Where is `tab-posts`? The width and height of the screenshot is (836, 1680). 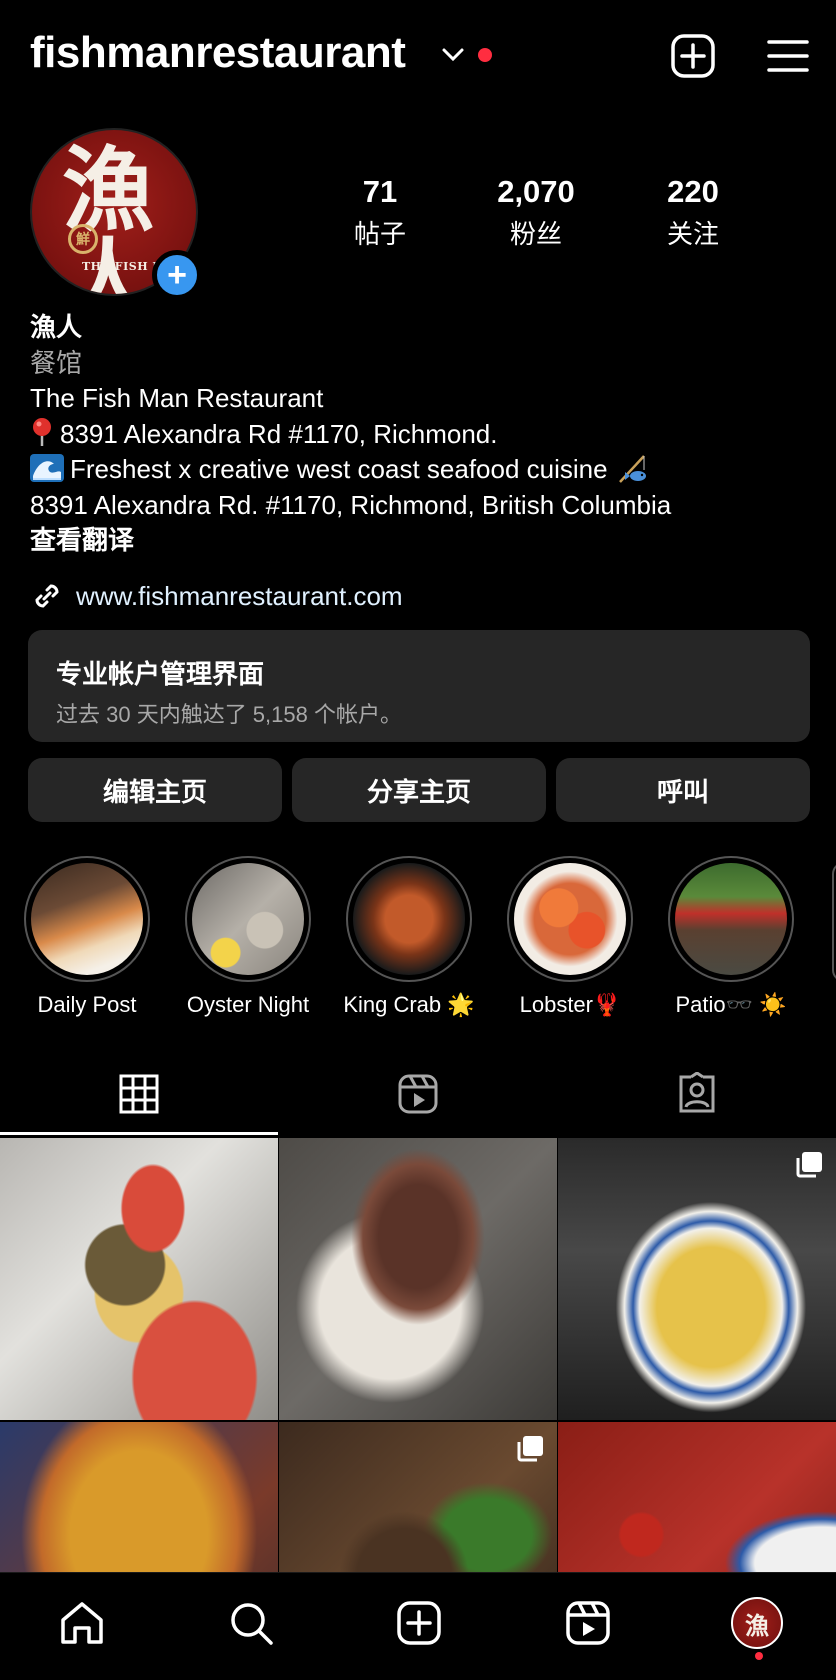 tab-posts is located at coordinates (139, 1094).